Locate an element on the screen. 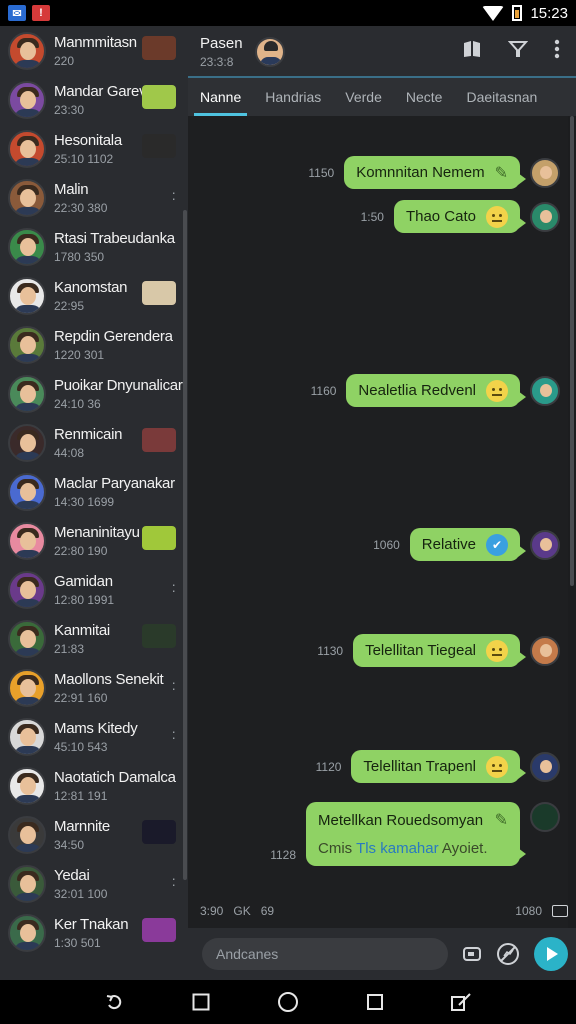 Image resolution: width=576 pixels, height=1024 pixels. chat-list-item: Manmmitasn 220 is located at coordinates (94, 50).